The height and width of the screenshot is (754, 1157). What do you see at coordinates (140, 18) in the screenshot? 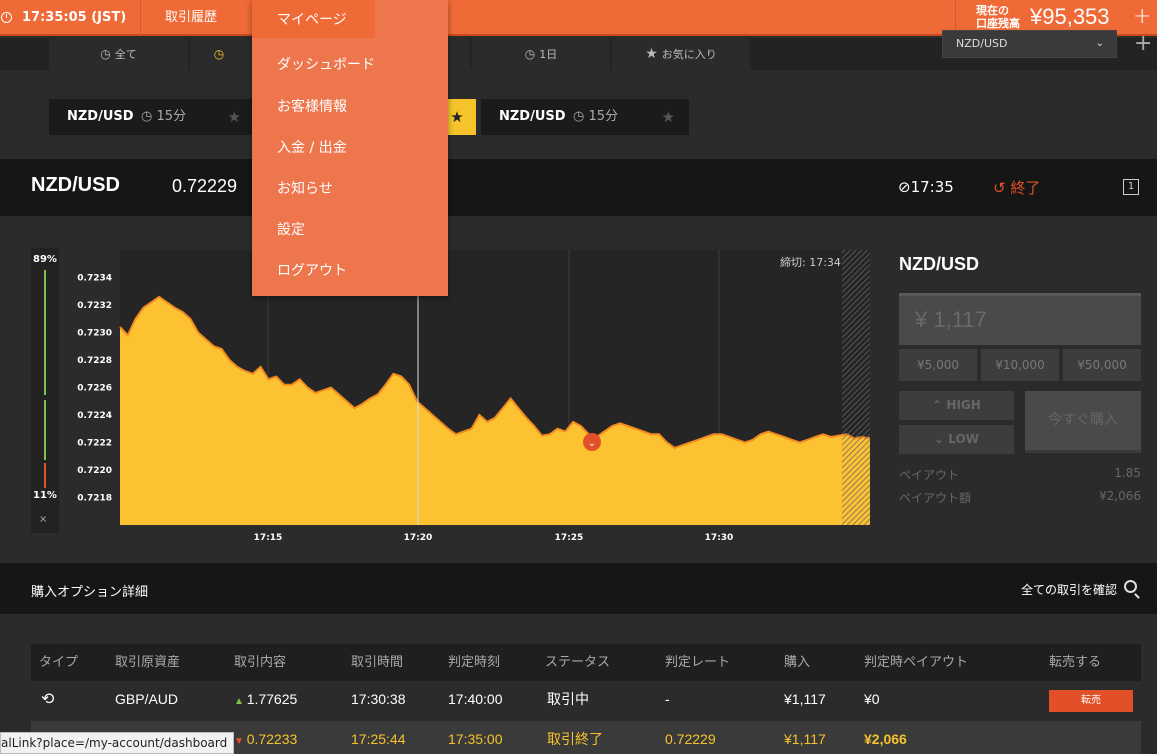
I see `divider` at bounding box center [140, 18].